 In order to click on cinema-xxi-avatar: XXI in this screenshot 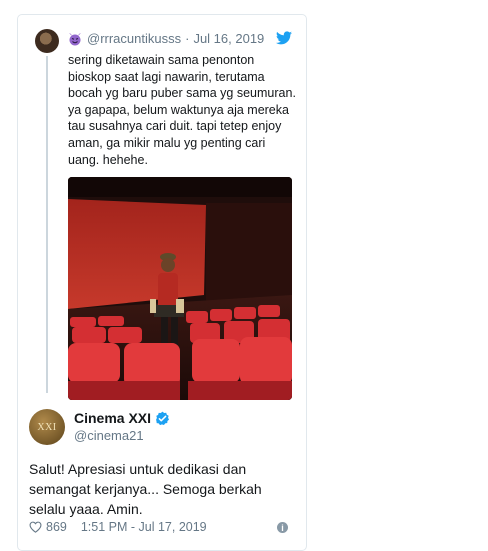, I will do `click(47, 427)`.